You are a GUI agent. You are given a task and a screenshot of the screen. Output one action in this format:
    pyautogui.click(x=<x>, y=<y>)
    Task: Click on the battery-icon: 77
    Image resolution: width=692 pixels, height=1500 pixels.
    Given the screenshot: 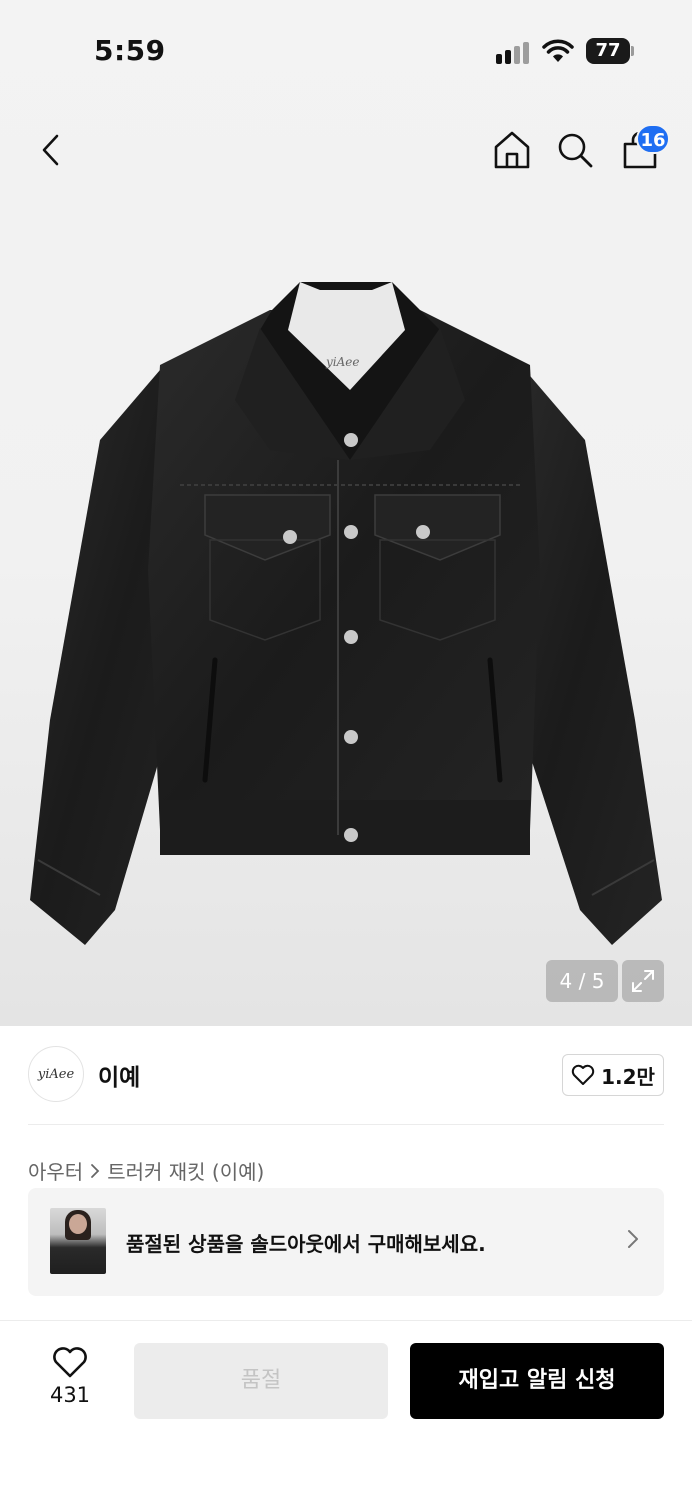 What is the action you would take?
    pyautogui.click(x=610, y=51)
    